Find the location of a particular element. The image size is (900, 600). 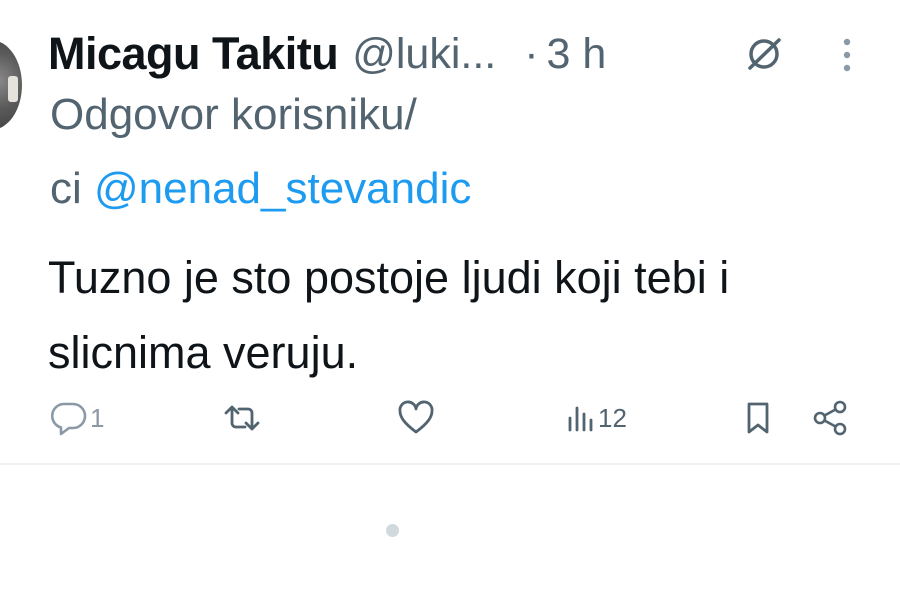

tweet-header: Micagu Takitu @luki... · 3 h is located at coordinates (327, 54).